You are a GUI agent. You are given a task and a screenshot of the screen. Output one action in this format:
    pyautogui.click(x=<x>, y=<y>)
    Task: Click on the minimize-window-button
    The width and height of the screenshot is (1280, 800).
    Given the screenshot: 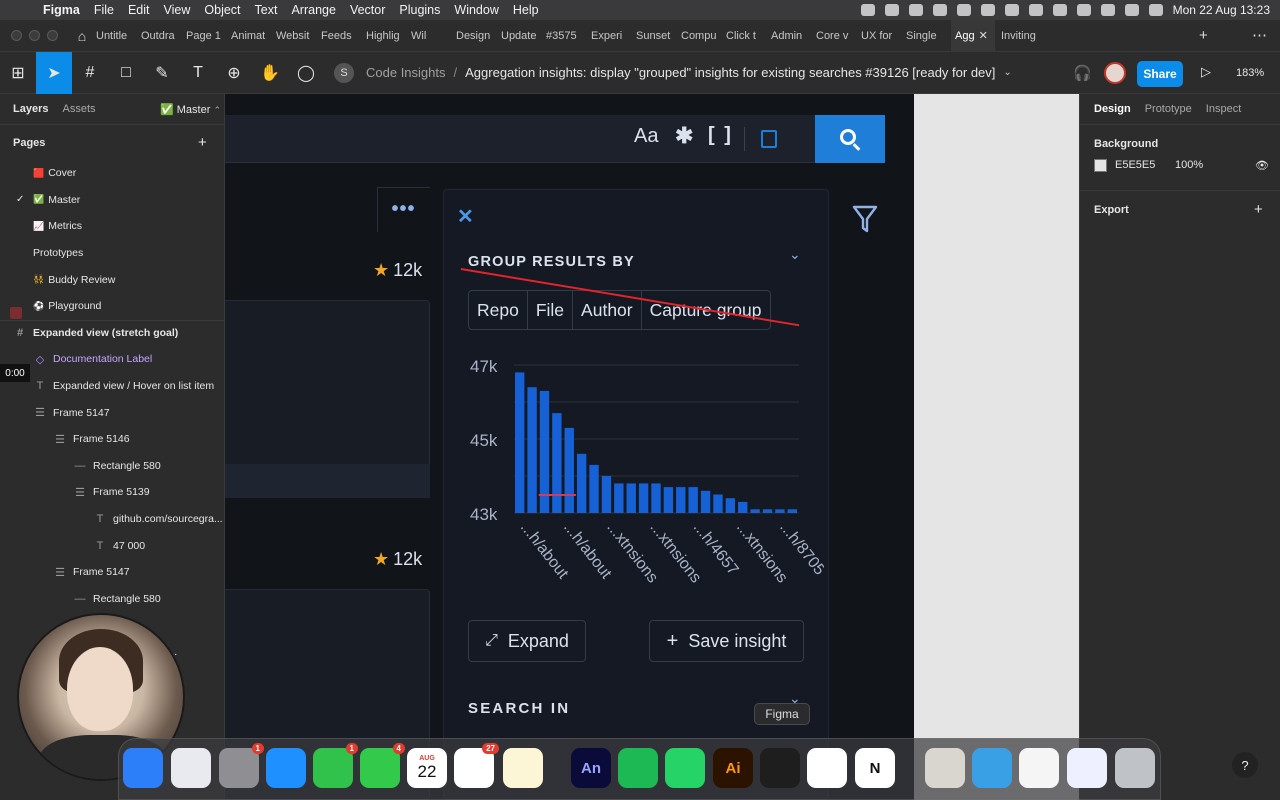 What is the action you would take?
    pyautogui.click(x=34, y=35)
    